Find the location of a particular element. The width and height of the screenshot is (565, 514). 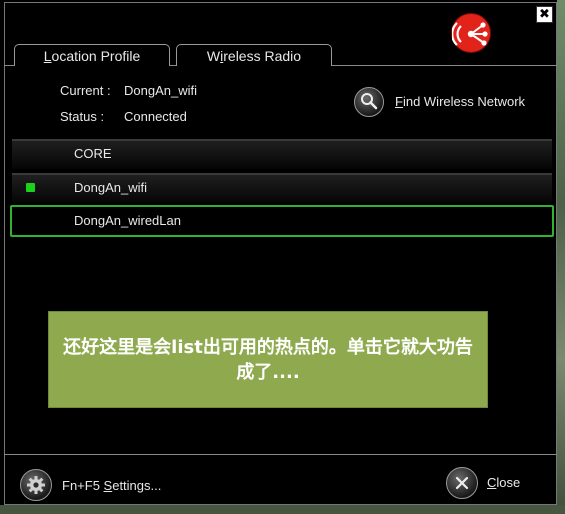

find-wireless-network-button: Find Wireless Network is located at coordinates (449, 102).